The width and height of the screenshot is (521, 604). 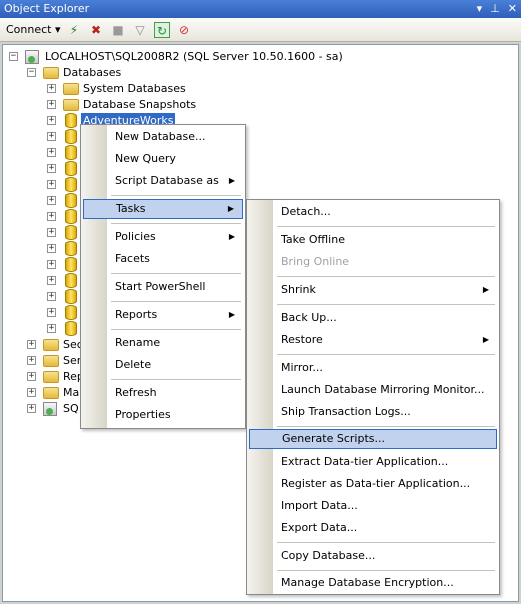 I want to click on database-snapshots-node: + Database Snapshots, so click(x=145, y=105).